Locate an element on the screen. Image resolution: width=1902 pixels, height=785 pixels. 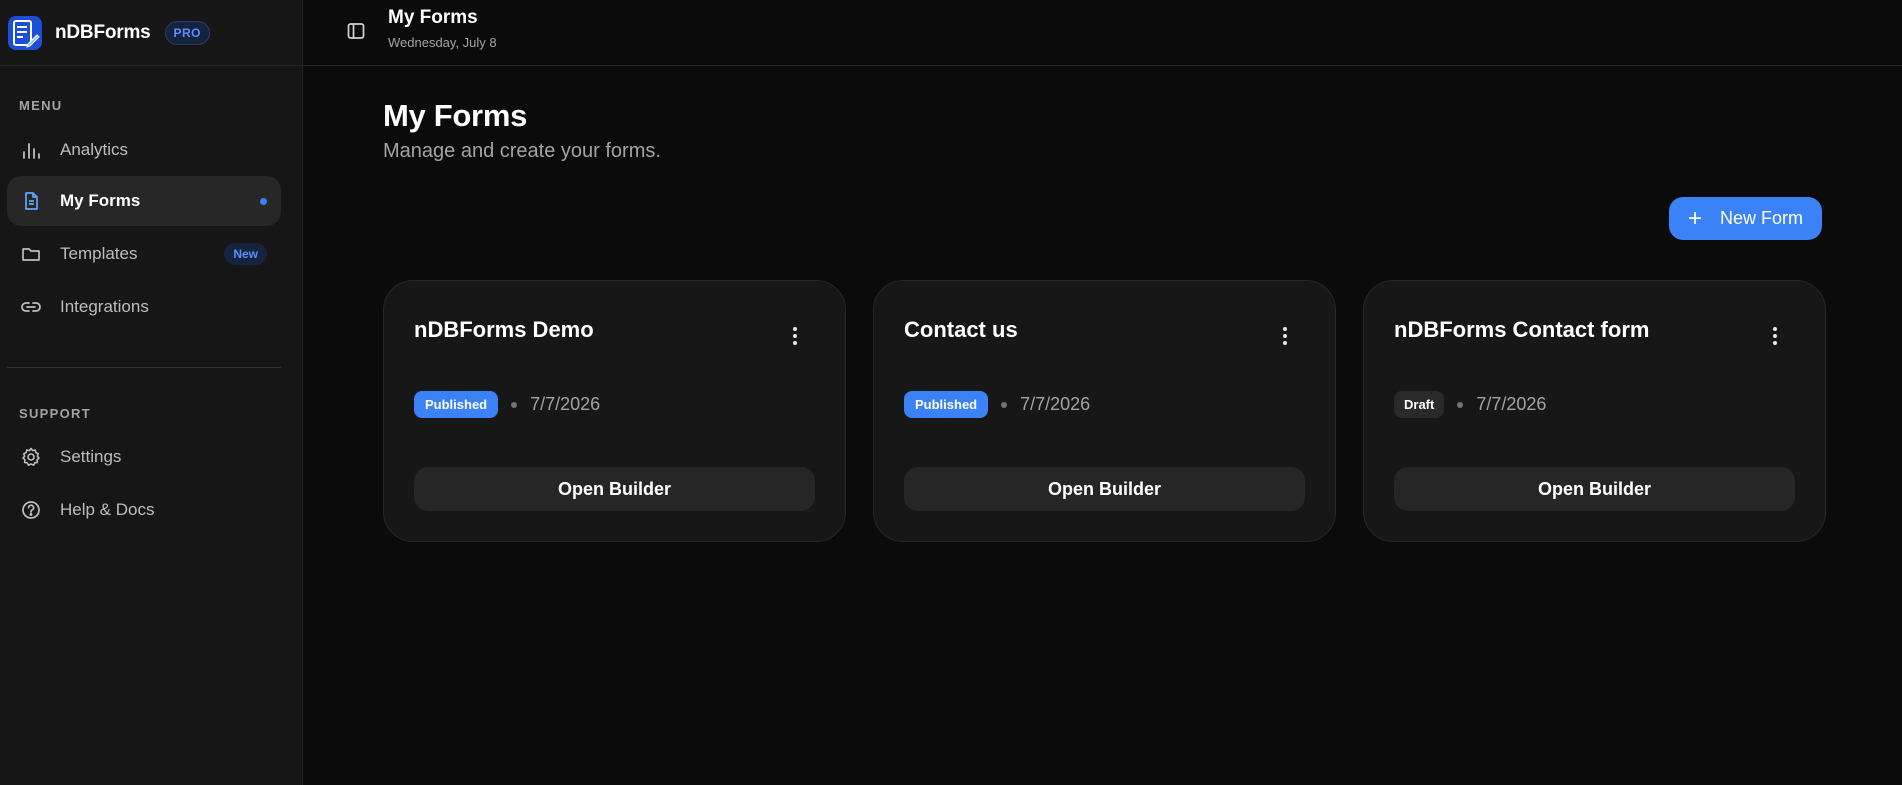
form-card-title: Contact us is located at coordinates (961, 329).